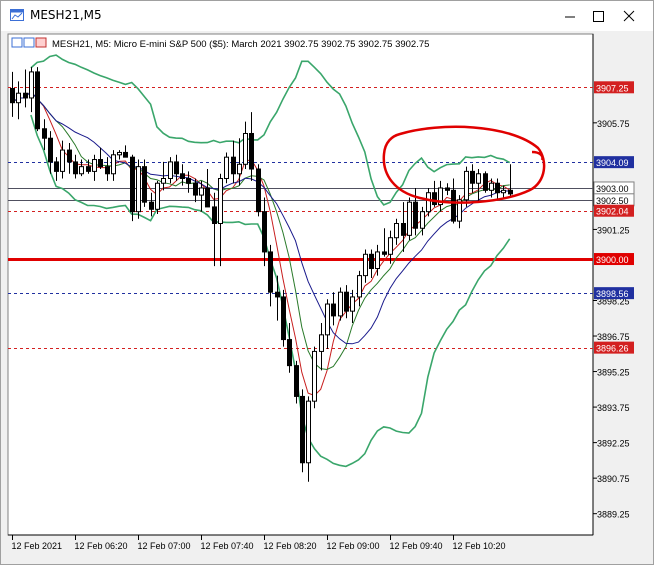  Describe the element at coordinates (612, 88) in the screenshot. I see `price-level-label: 3907.25` at that location.